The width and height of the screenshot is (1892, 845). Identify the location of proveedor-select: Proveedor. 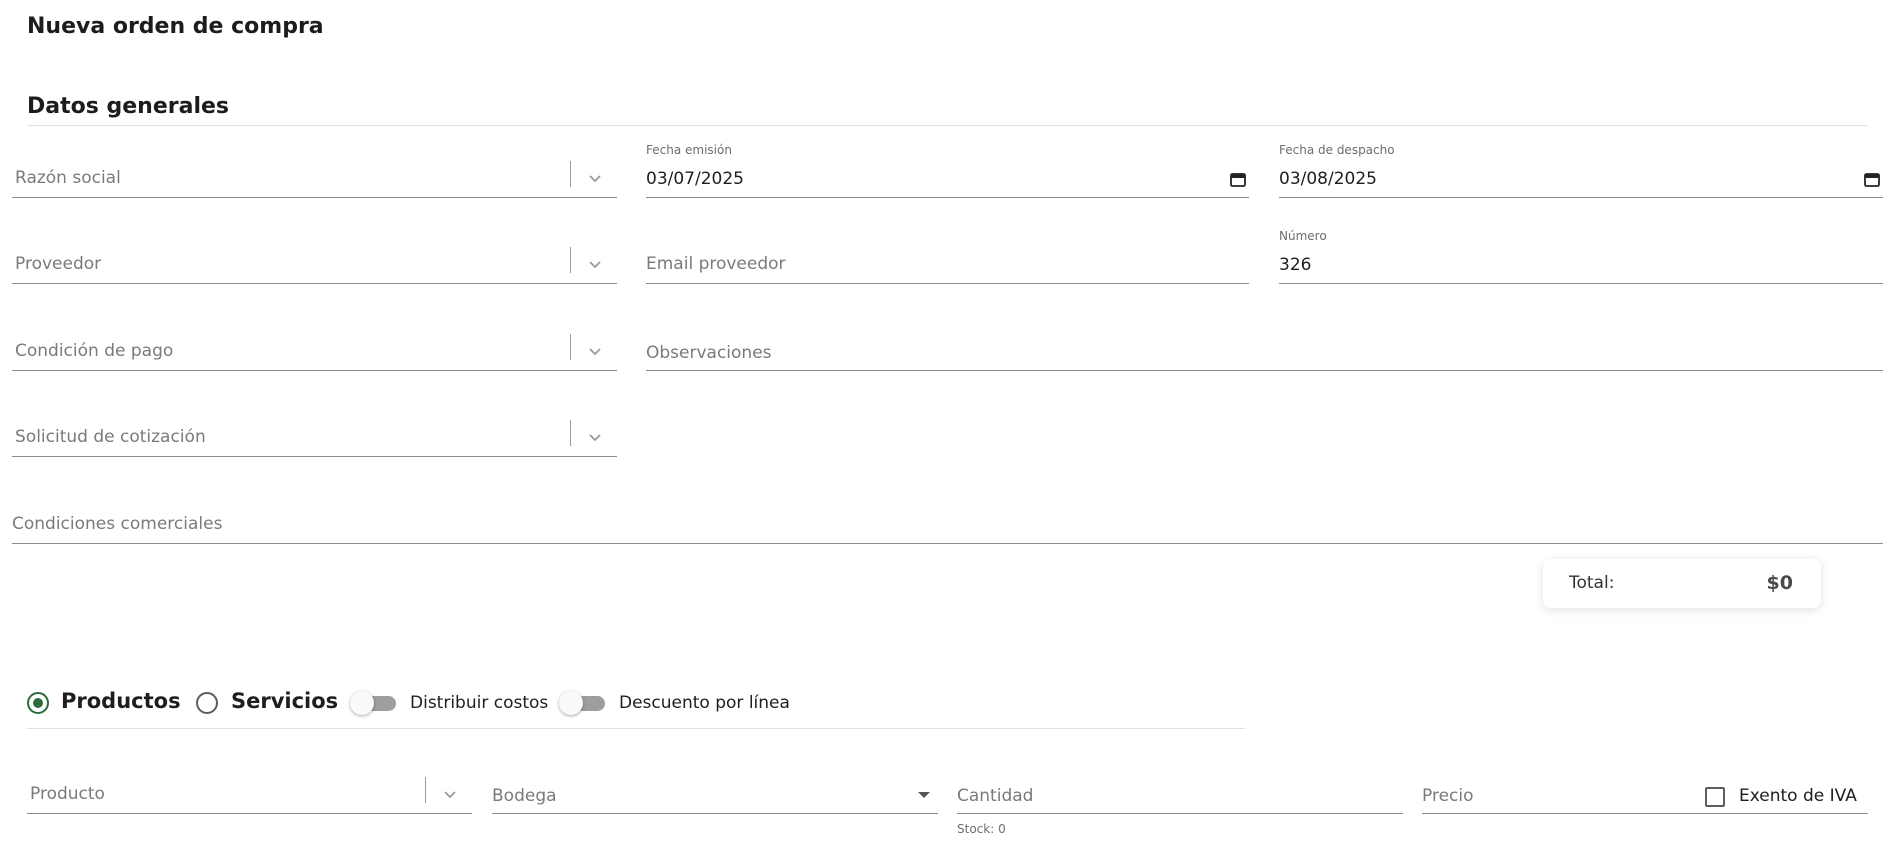
(314, 260).